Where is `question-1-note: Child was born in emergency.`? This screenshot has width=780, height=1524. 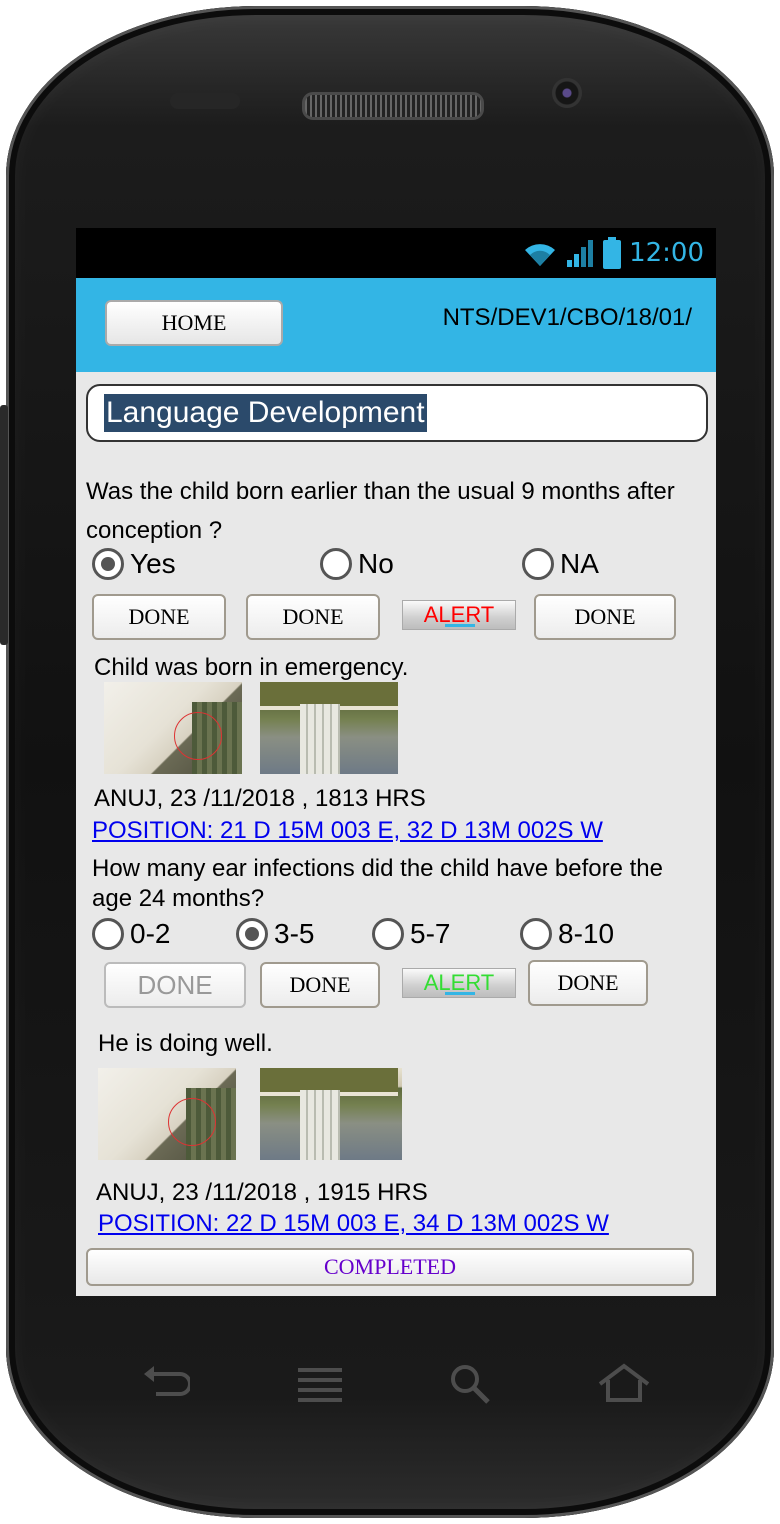
question-1-note: Child was born in emergency. is located at coordinates (251, 667).